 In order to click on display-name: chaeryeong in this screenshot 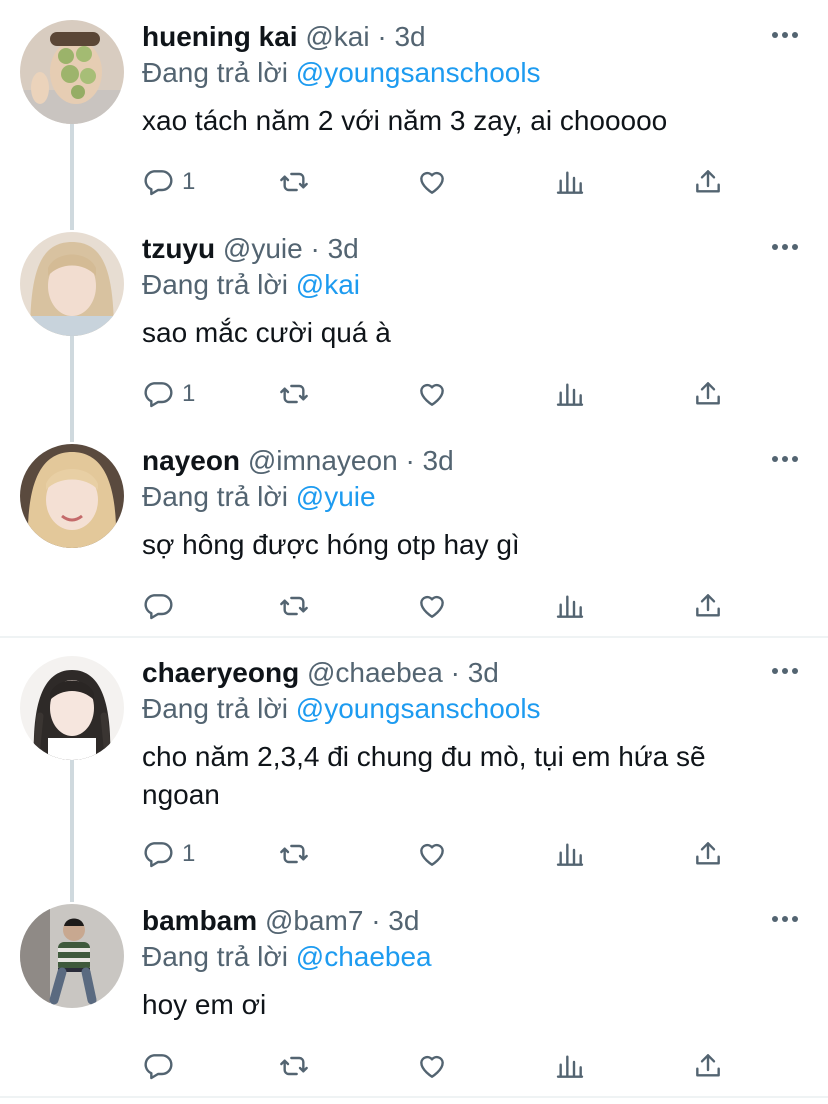, I will do `click(220, 672)`.